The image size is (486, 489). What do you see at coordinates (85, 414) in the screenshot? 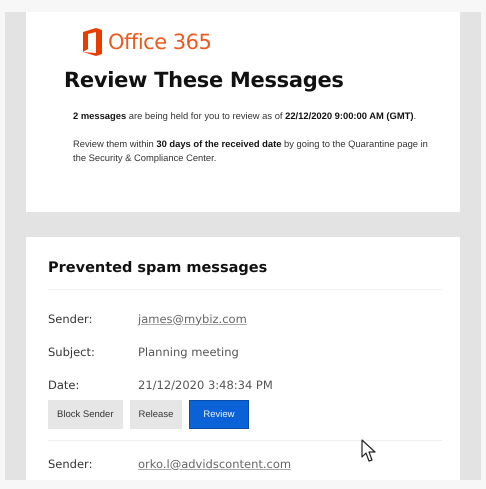
I see `action-button: Block Sender` at bounding box center [85, 414].